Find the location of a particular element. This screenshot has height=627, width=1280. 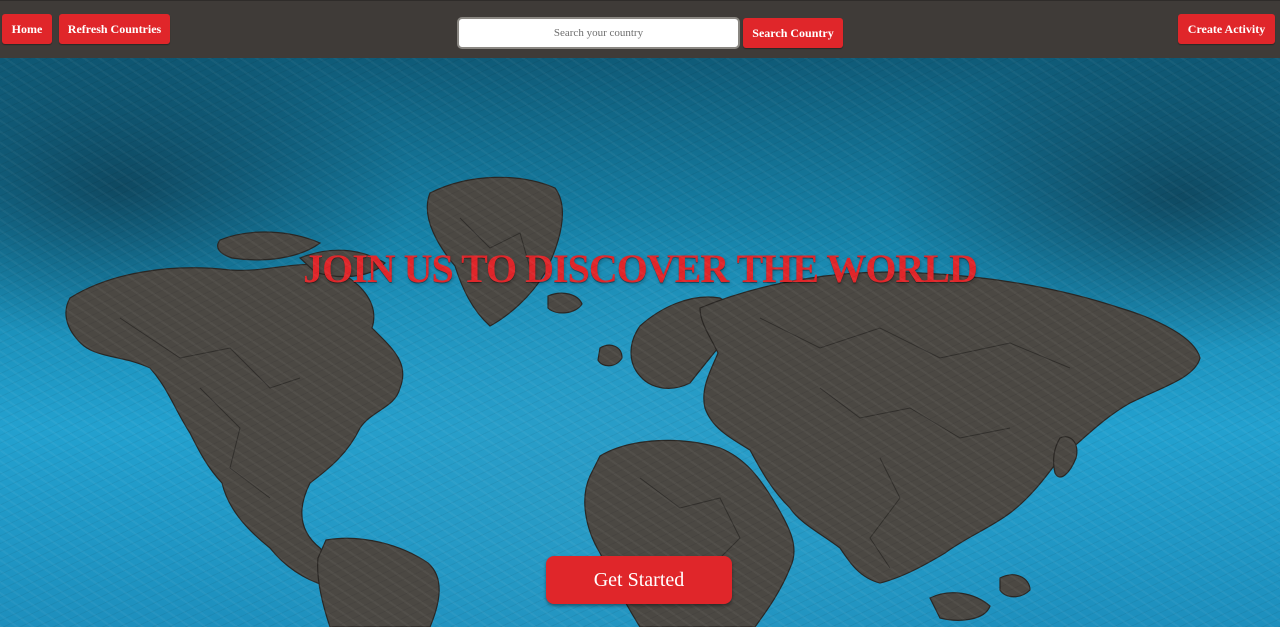

get-started-button: Get Started is located at coordinates (639, 580).